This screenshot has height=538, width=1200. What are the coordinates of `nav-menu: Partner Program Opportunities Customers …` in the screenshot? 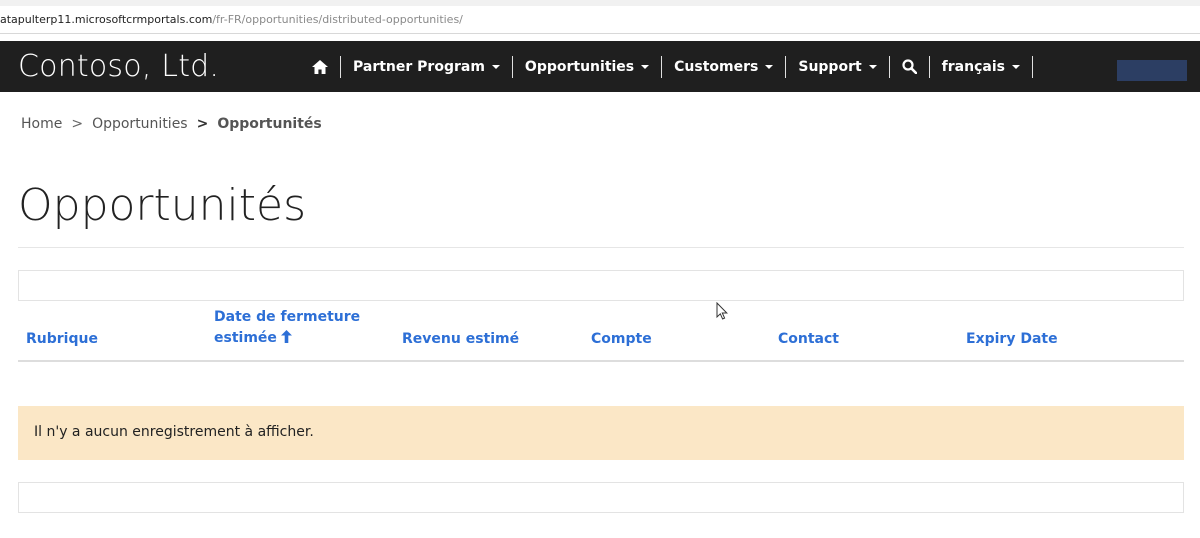 It's located at (668, 66).